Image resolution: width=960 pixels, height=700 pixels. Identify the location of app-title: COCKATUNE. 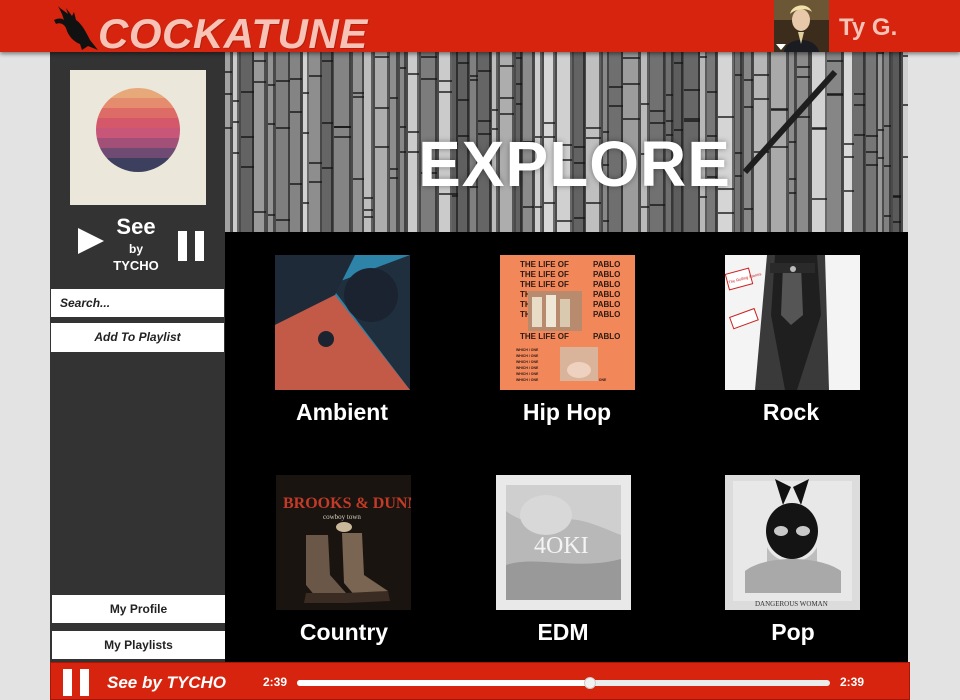
(233, 34).